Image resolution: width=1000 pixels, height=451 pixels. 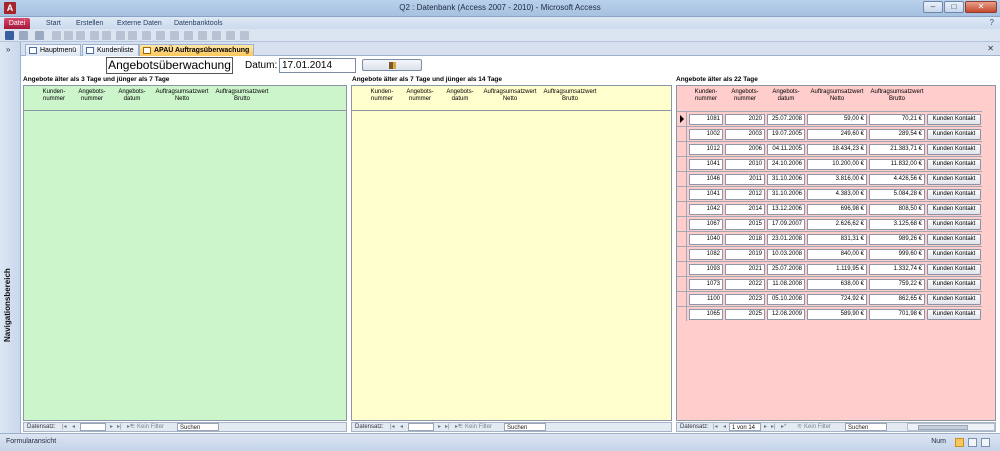 What do you see at coordinates (39, 35) in the screenshot?
I see `redo-icon` at bounding box center [39, 35].